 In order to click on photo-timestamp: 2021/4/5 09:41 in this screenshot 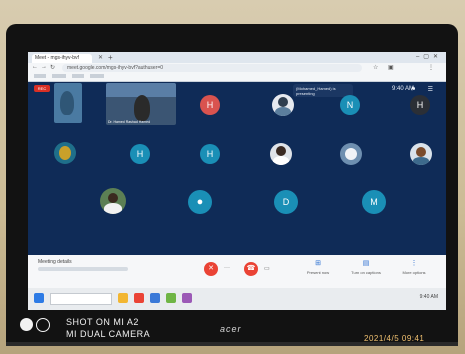, I will do `click(394, 338)`.